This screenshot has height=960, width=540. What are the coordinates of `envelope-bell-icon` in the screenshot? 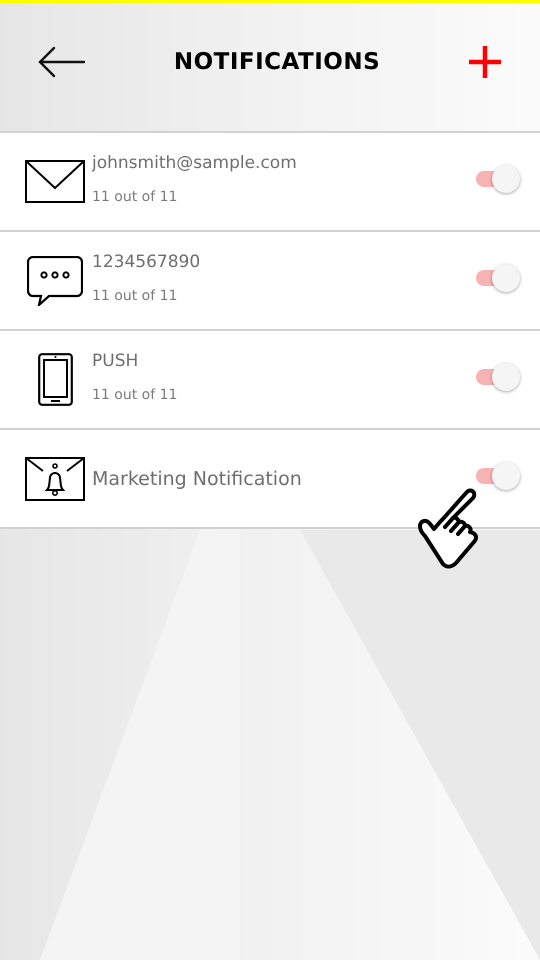 It's located at (55, 478).